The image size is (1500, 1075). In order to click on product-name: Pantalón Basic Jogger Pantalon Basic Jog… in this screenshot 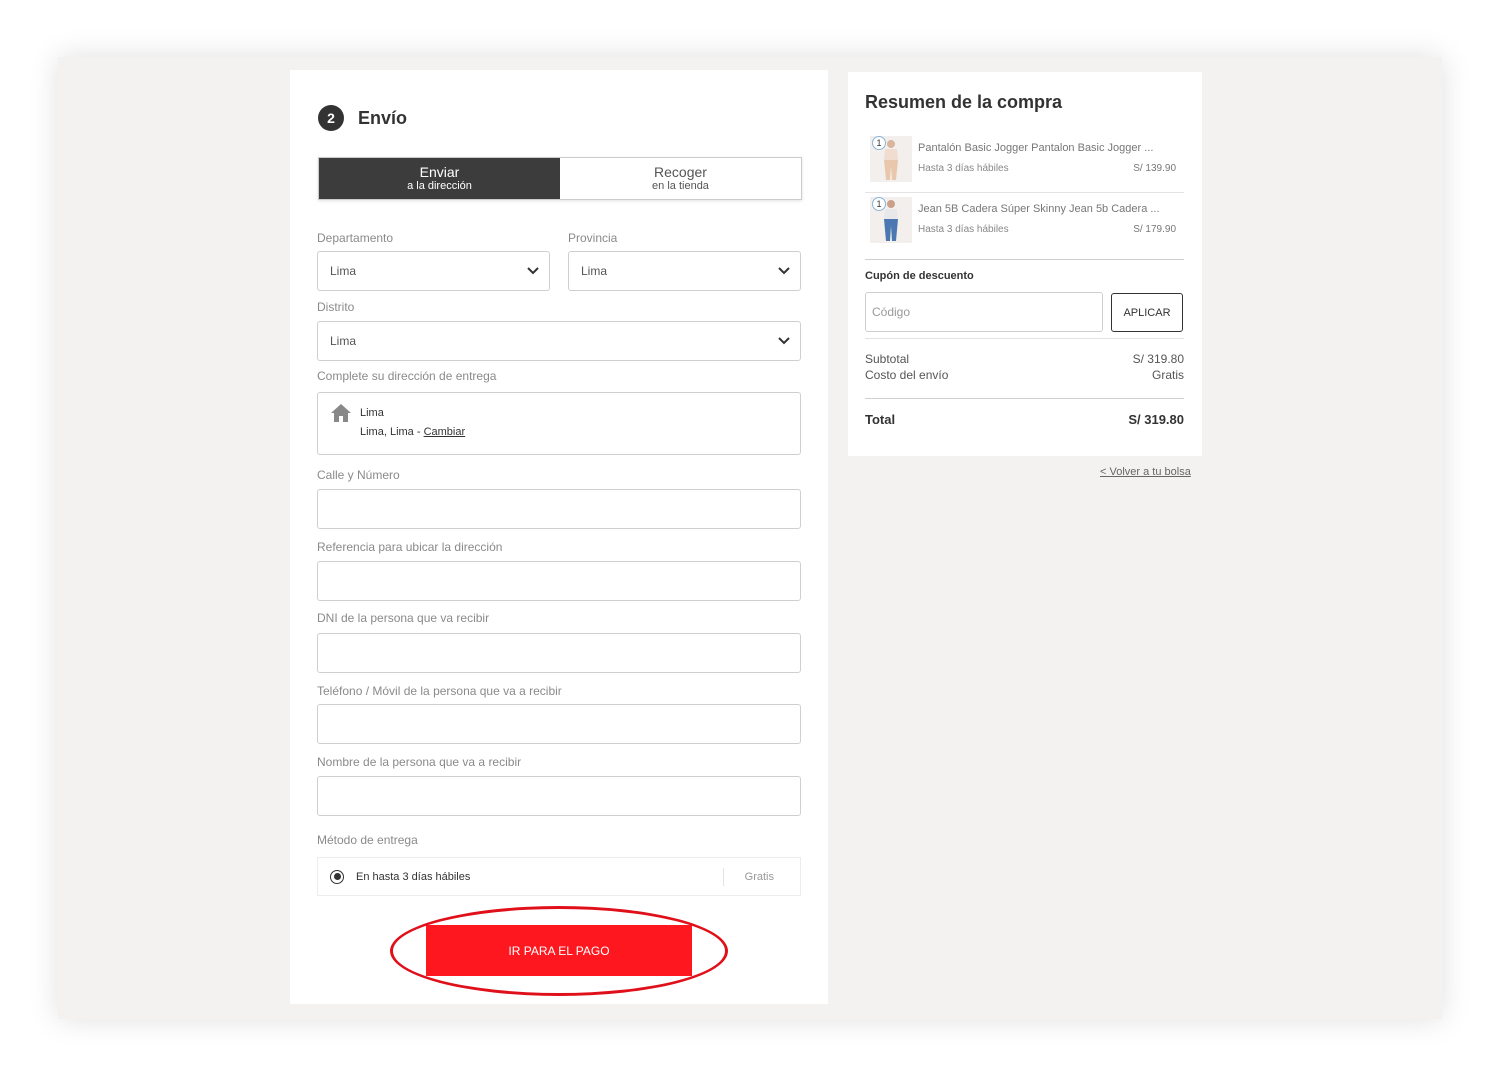, I will do `click(1036, 148)`.